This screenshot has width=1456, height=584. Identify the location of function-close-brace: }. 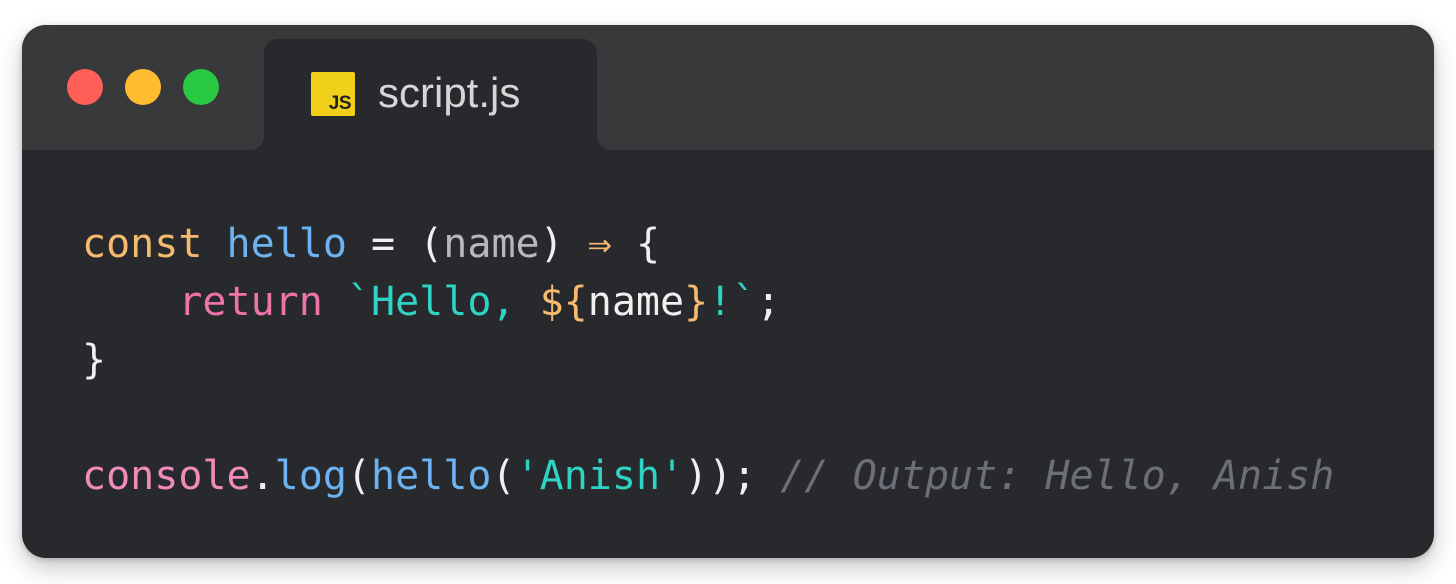
(94, 360).